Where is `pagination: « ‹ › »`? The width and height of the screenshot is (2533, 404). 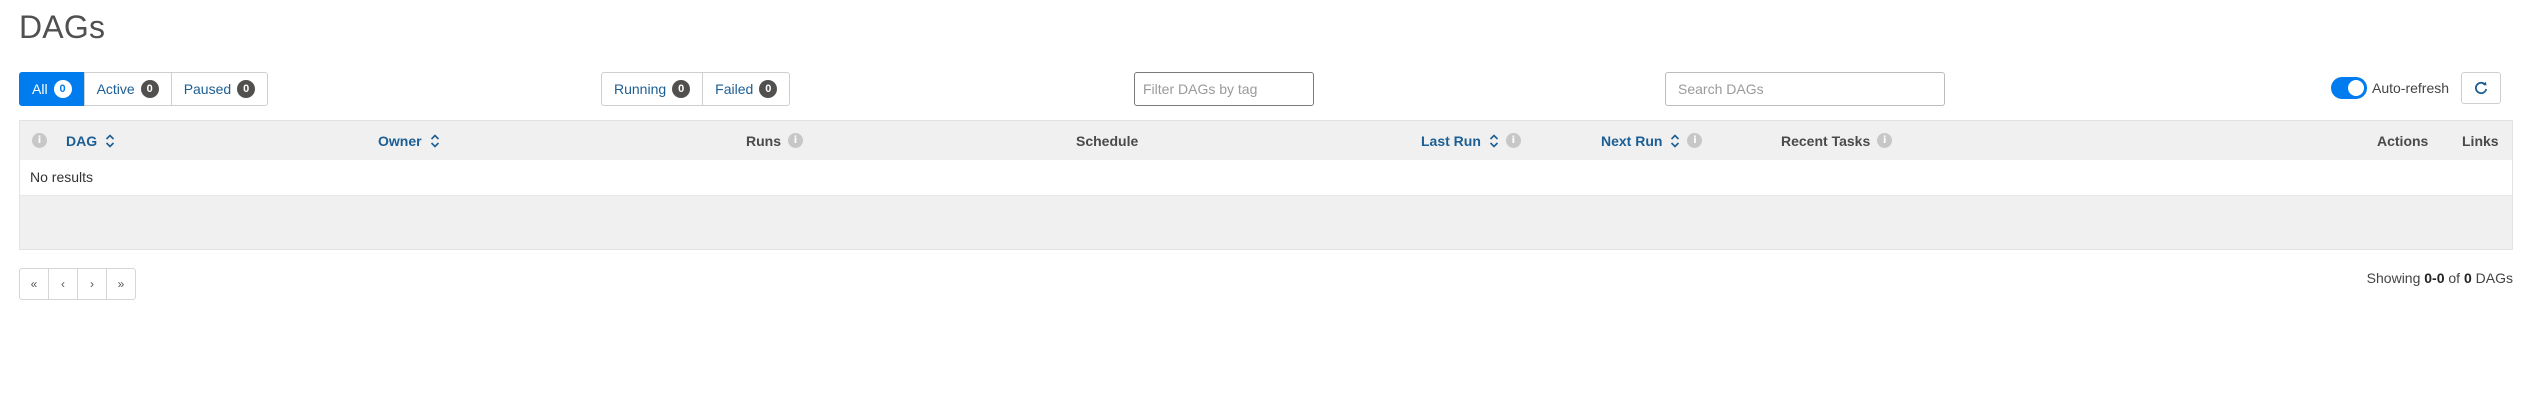
pagination: « ‹ › » is located at coordinates (77, 284).